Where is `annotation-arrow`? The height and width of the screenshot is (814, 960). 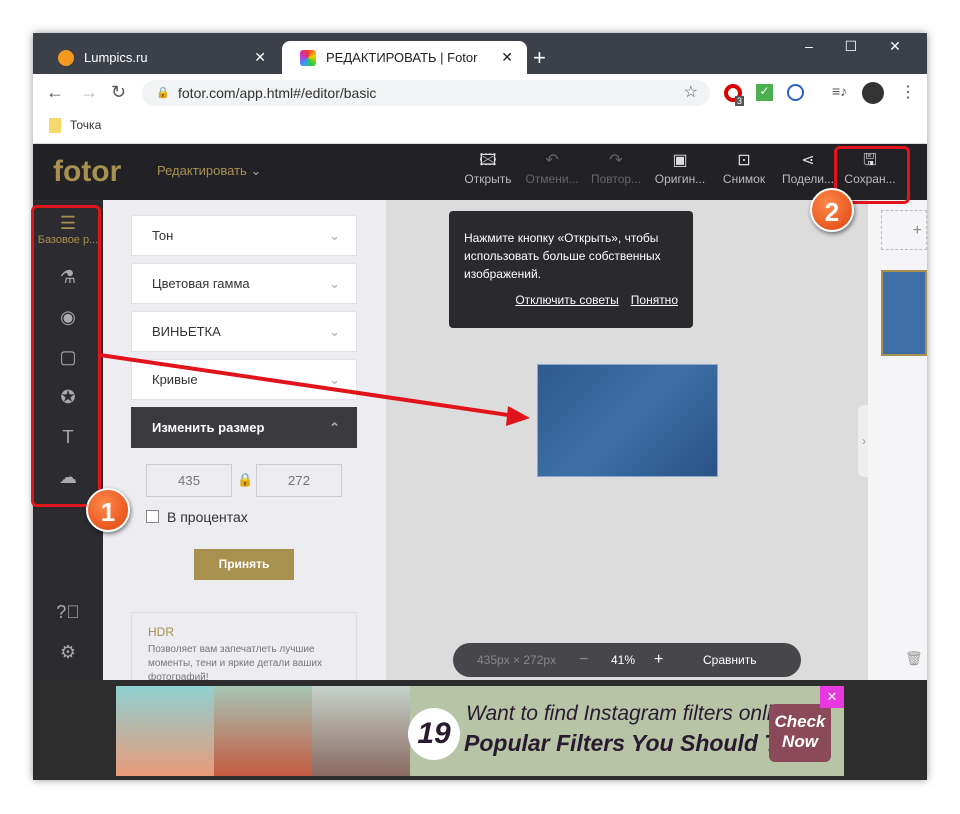 annotation-arrow is located at coordinates (314, 389).